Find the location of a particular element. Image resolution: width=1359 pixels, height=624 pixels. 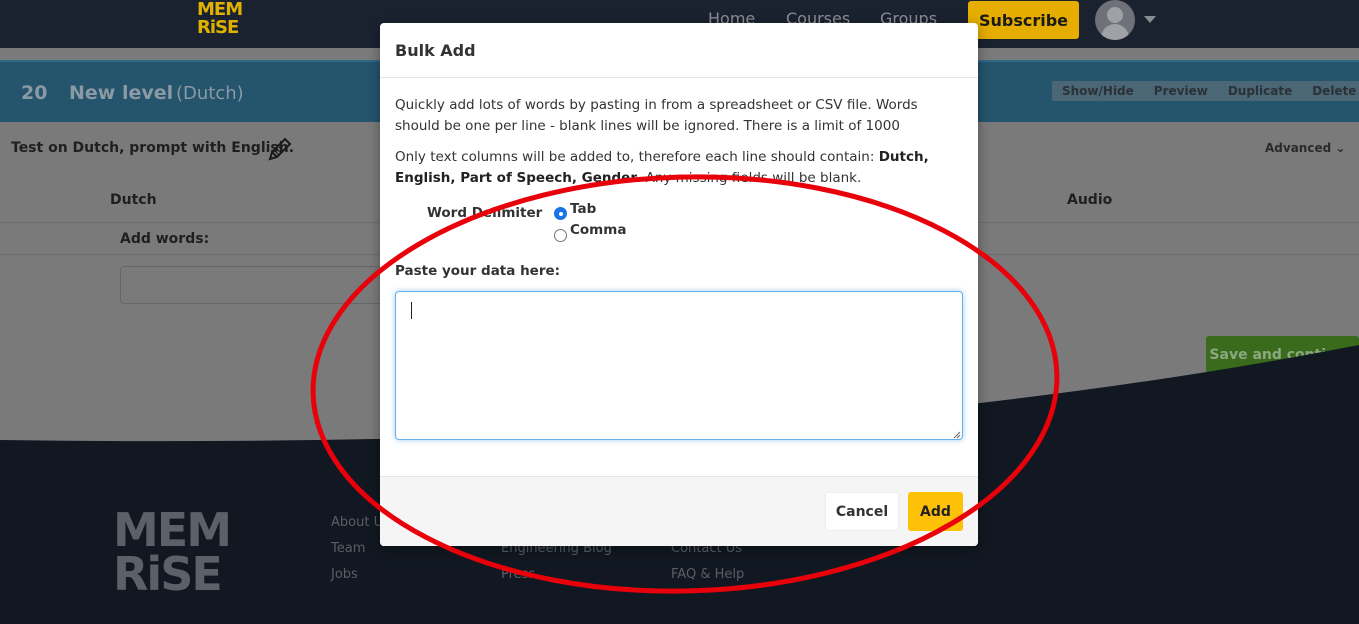

add-button: Add is located at coordinates (935, 511).